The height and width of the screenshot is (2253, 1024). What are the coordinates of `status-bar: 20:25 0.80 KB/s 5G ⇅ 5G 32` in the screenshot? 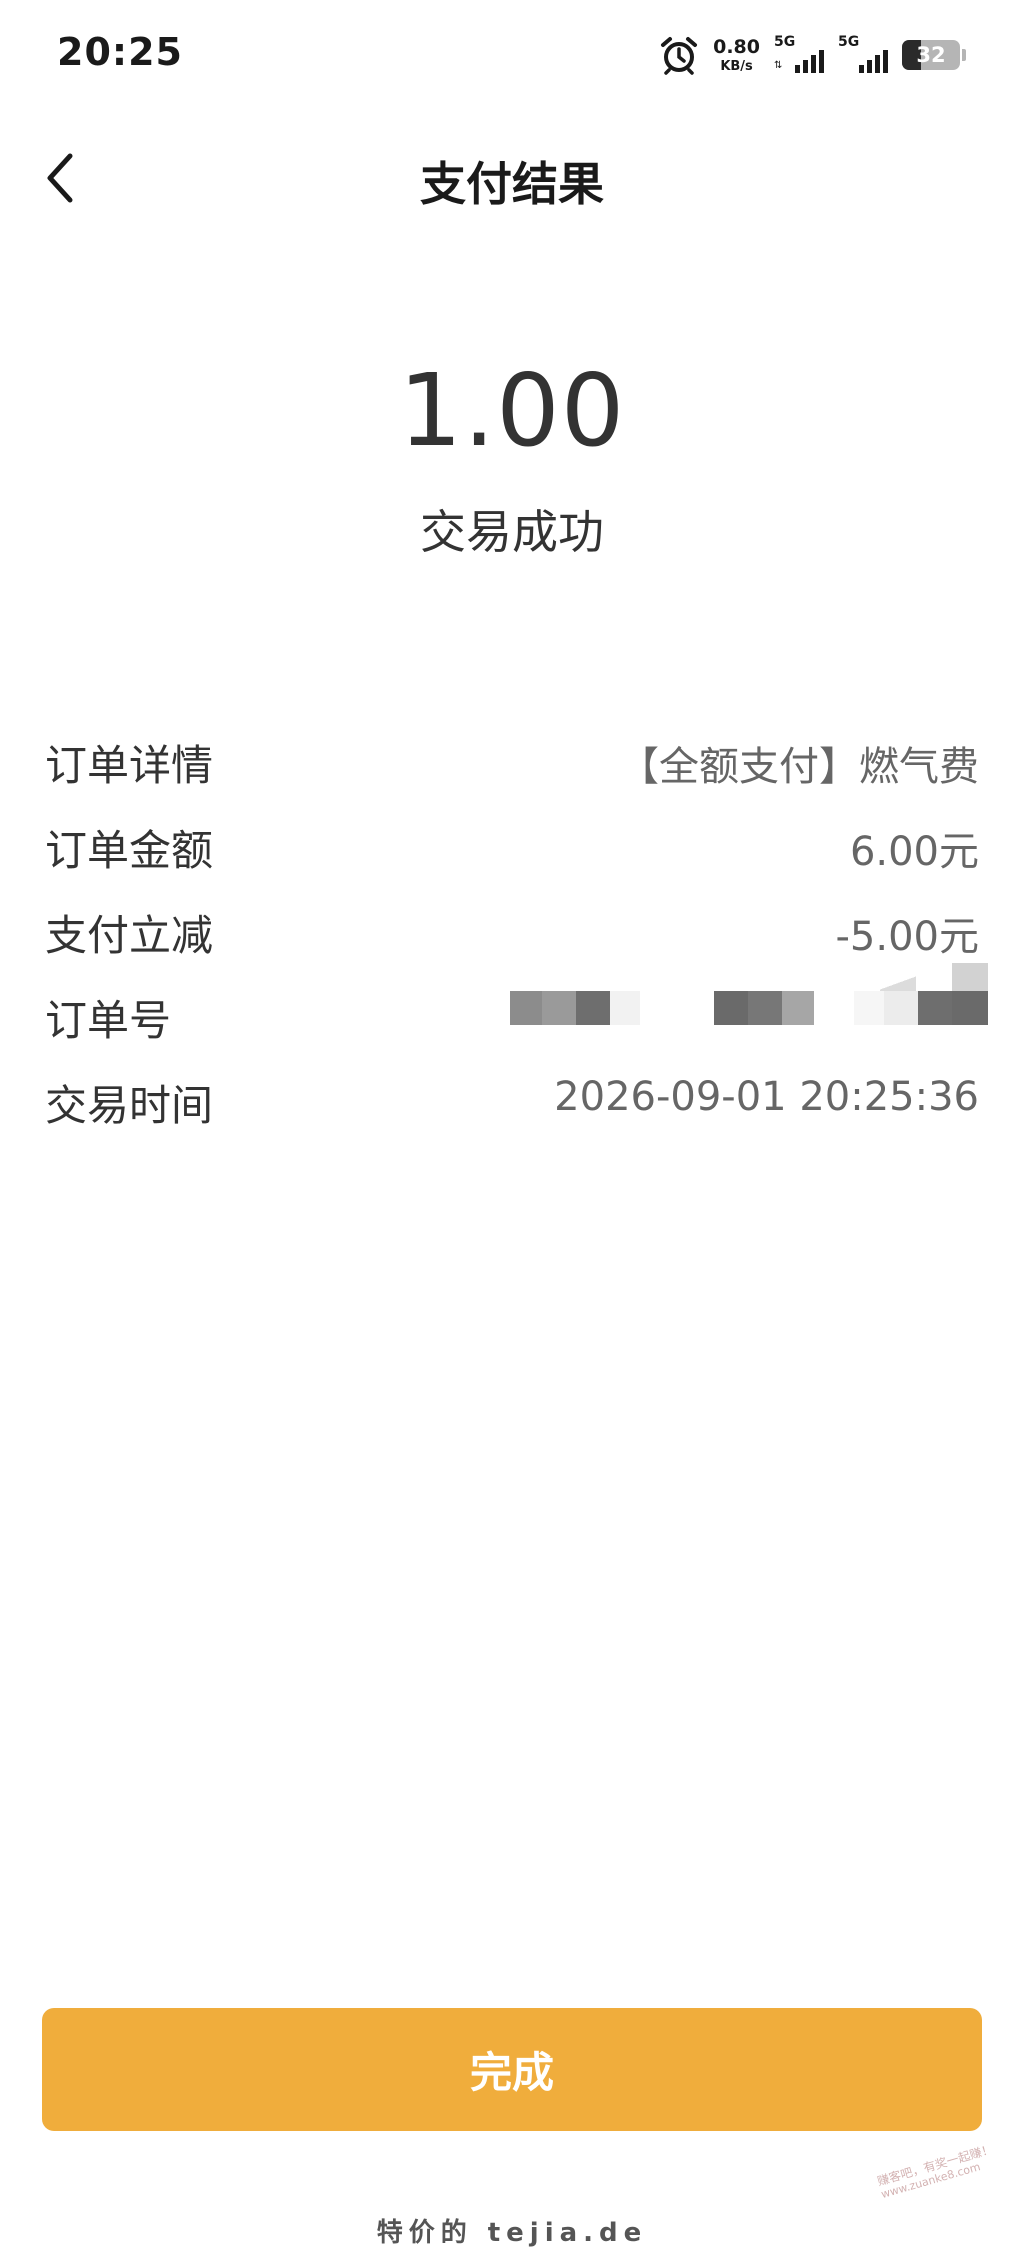 It's located at (512, 56).